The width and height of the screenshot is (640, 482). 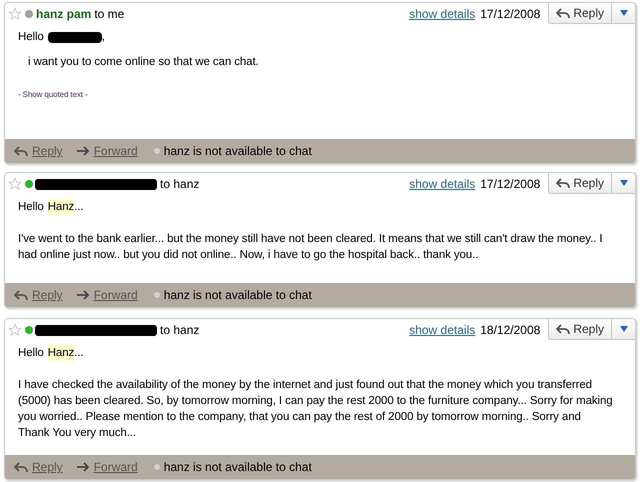 What do you see at coordinates (64, 14) in the screenshot?
I see `sender-name: hanz pam` at bounding box center [64, 14].